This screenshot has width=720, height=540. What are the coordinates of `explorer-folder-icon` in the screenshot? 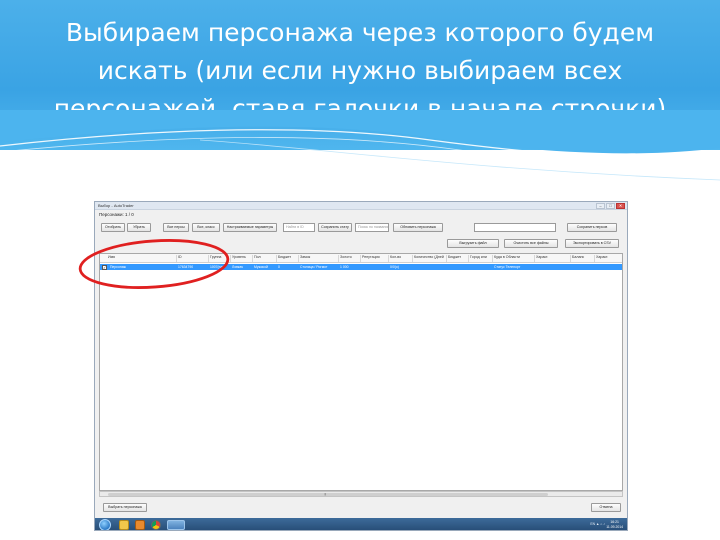 It's located at (124, 525).